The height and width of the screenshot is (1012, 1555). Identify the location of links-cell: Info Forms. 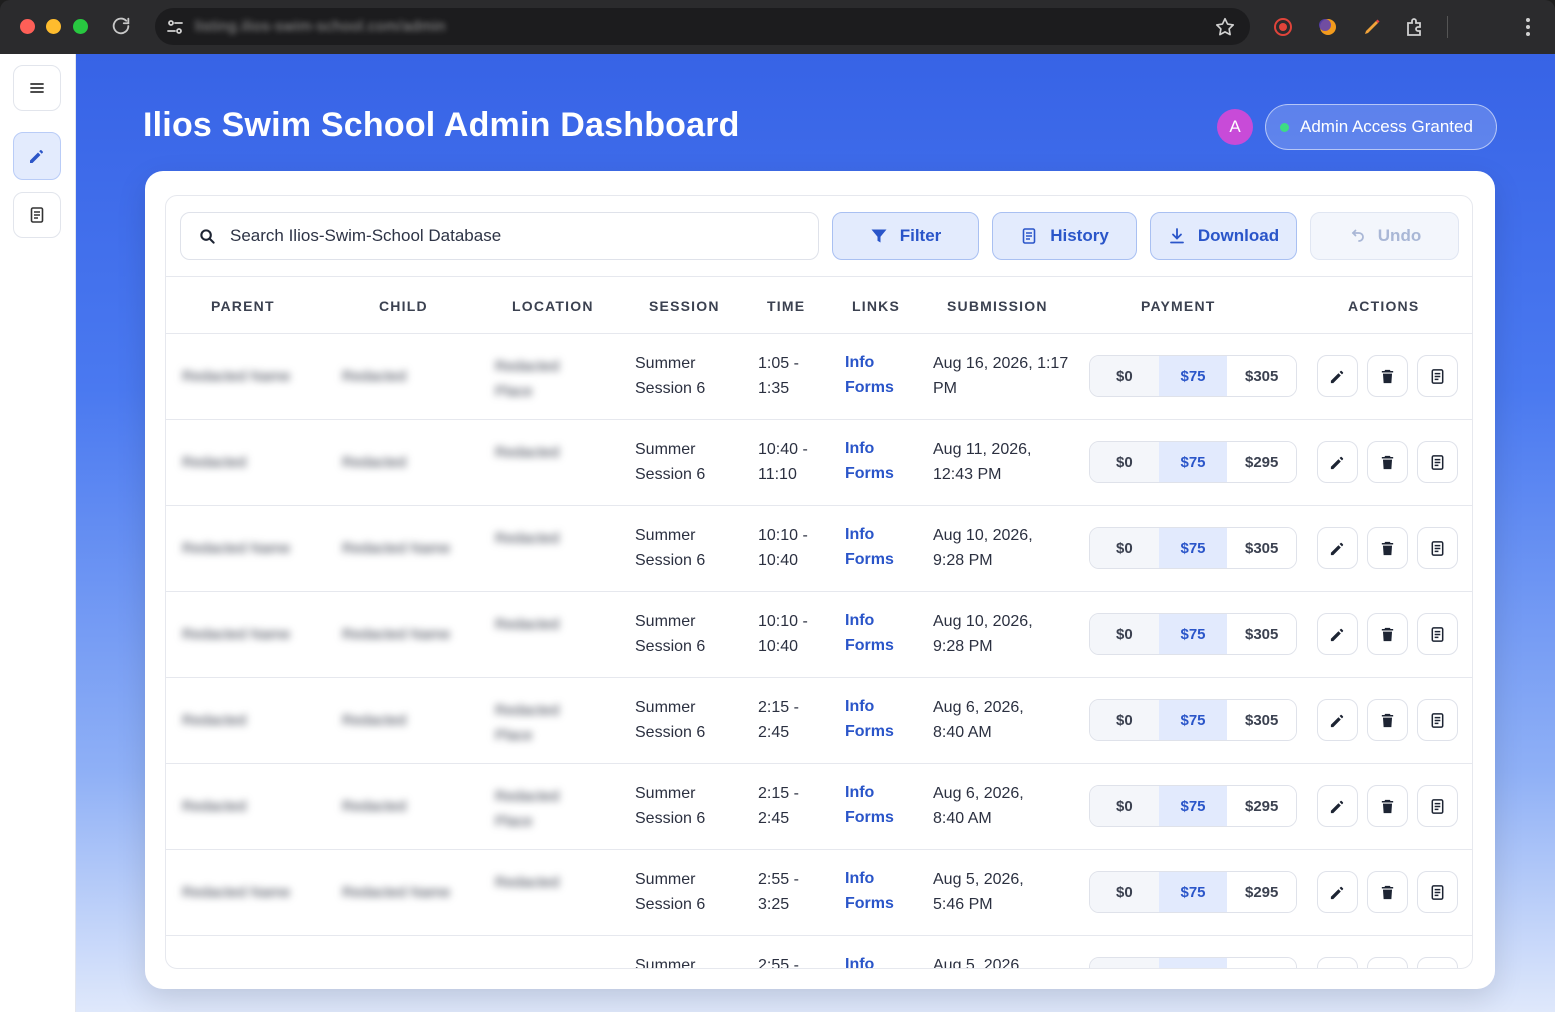
(875, 805).